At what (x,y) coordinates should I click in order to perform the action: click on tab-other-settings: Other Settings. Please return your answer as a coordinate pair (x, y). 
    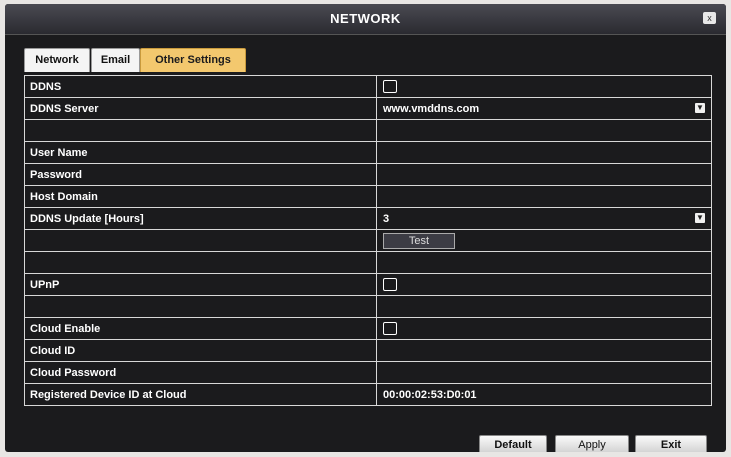
    Looking at the image, I should click on (193, 60).